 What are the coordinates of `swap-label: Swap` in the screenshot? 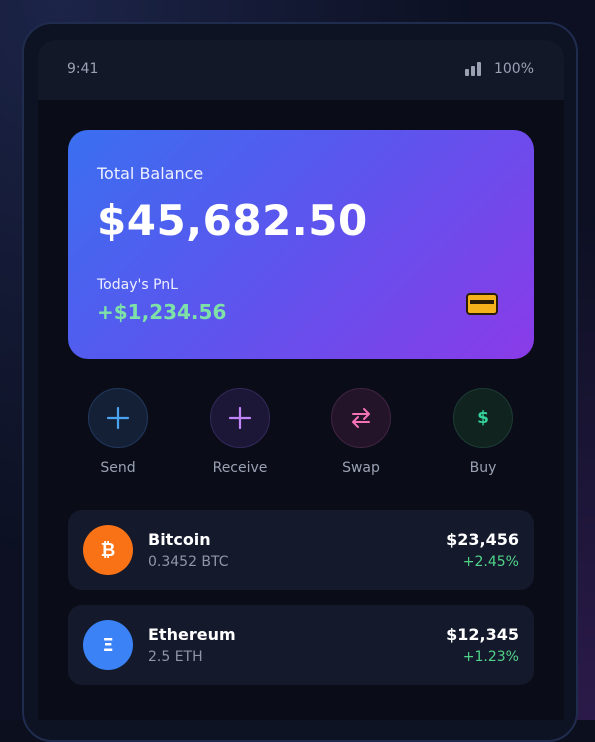 It's located at (361, 468).